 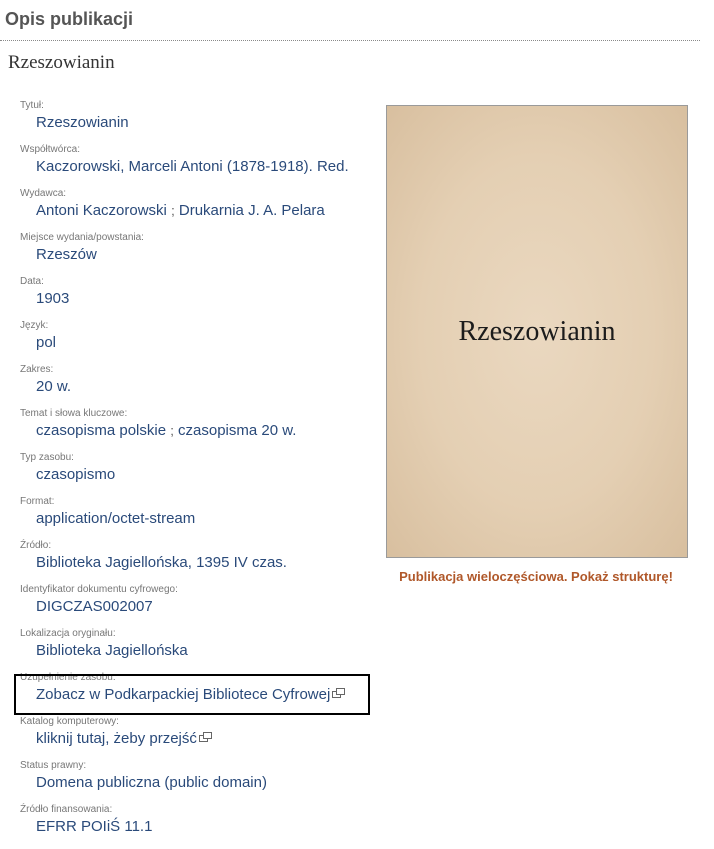 I want to click on field-value: 20 w., so click(x=54, y=386).